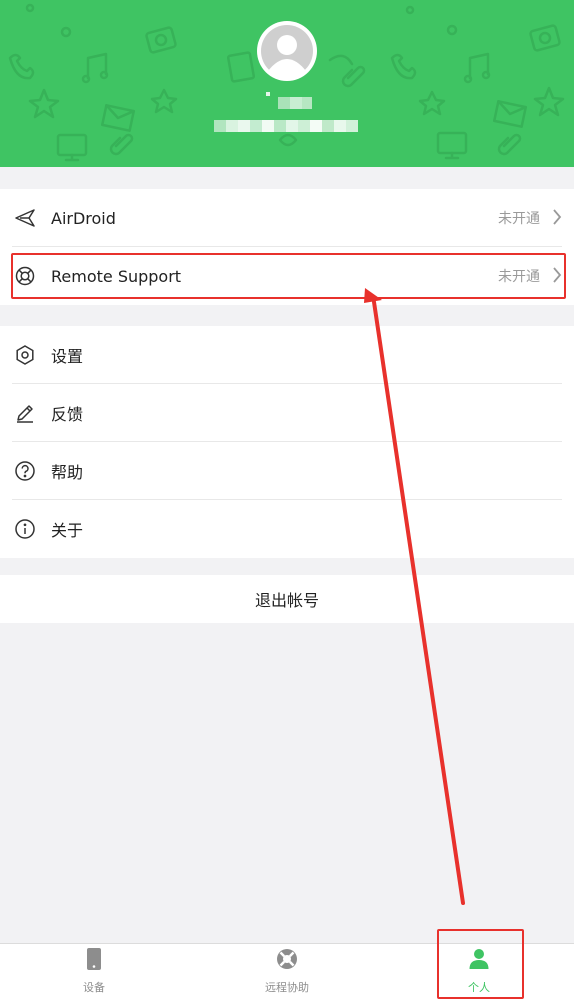 This screenshot has height=999, width=574. I want to click on tab-label: 设备, so click(94, 987).